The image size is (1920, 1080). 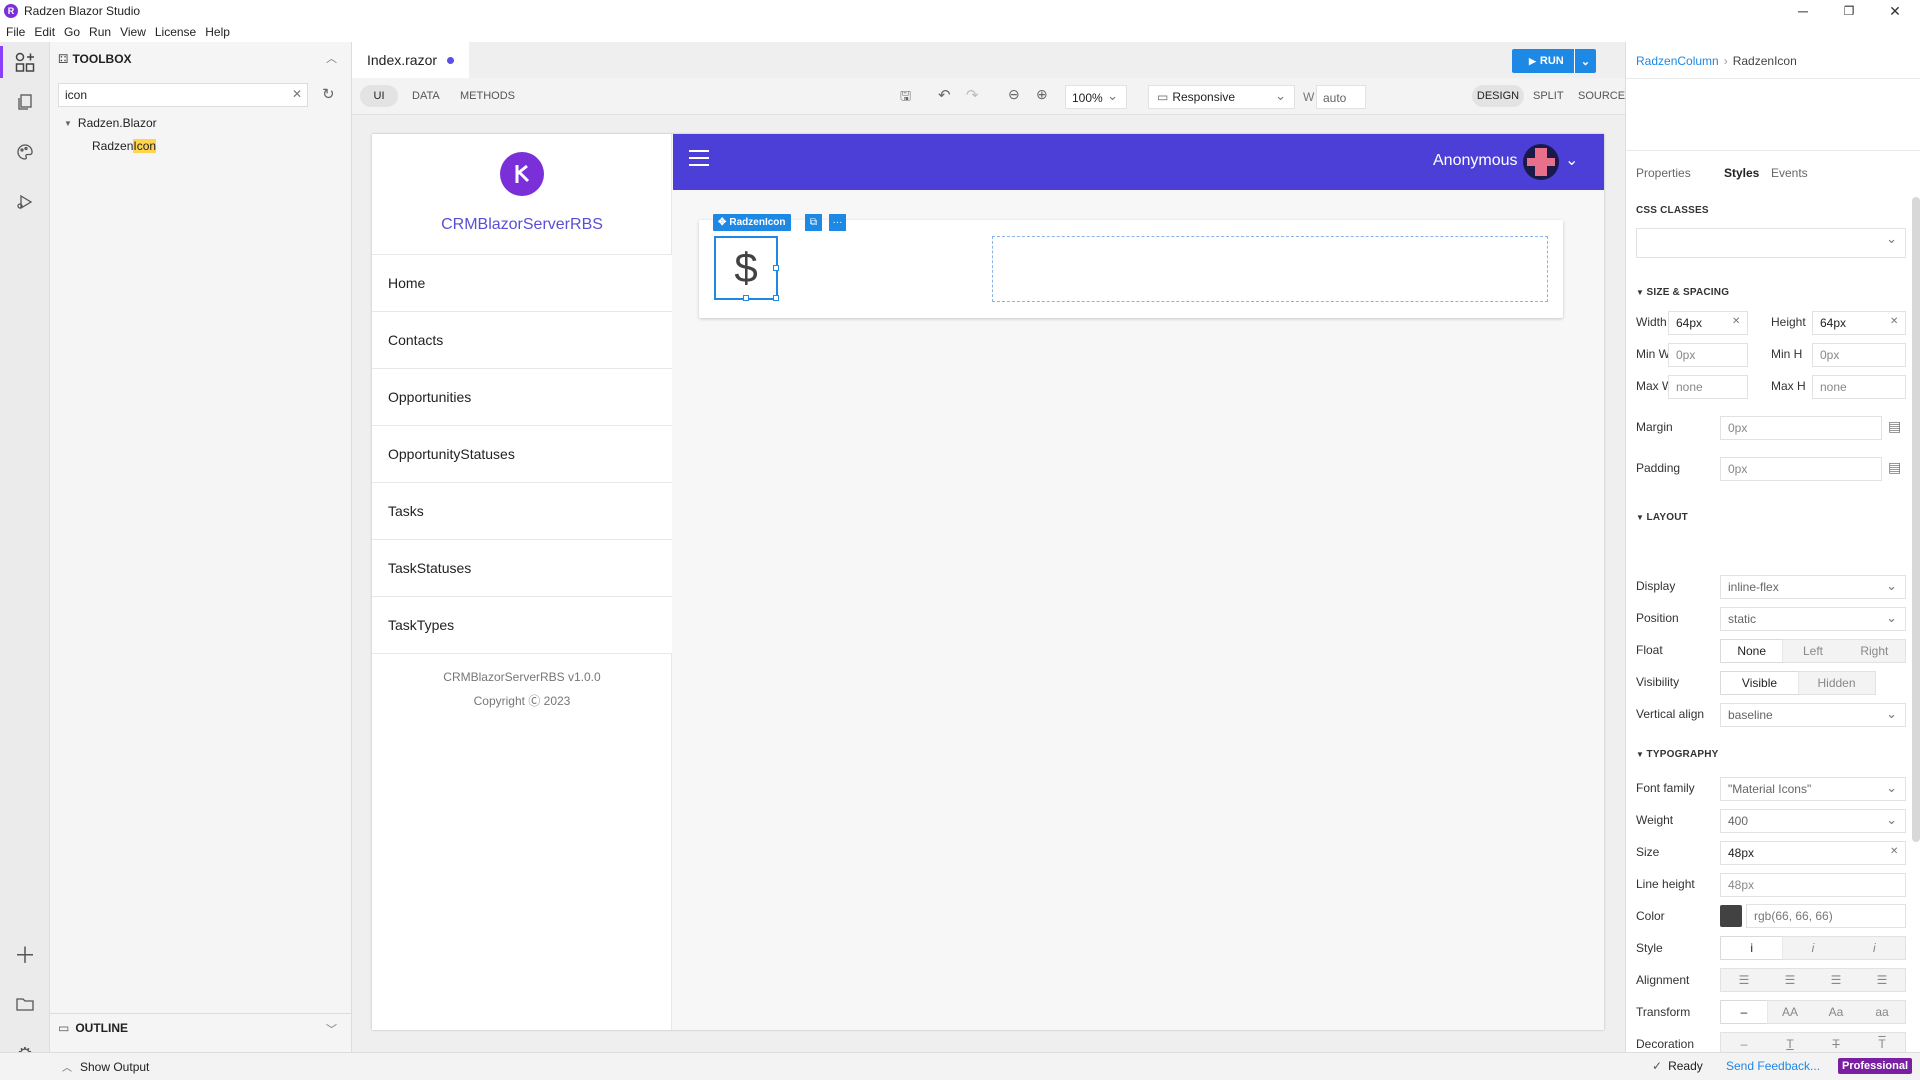 I want to click on resize-handle-bottom, so click(x=746, y=298).